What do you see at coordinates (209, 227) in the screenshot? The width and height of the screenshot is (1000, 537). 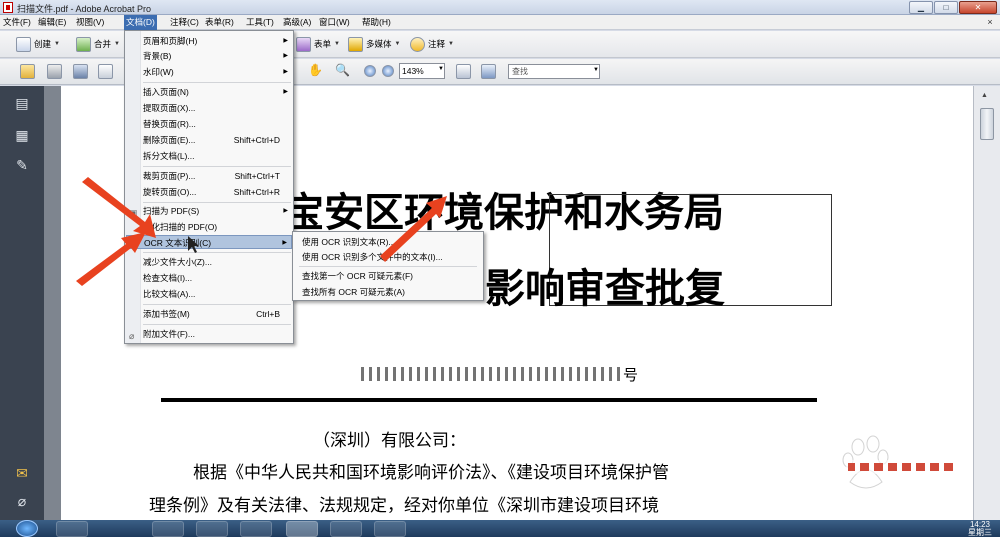 I see `menu-item-optimize-scanned-pdf: 优化扫描的 PDF(O)` at bounding box center [209, 227].